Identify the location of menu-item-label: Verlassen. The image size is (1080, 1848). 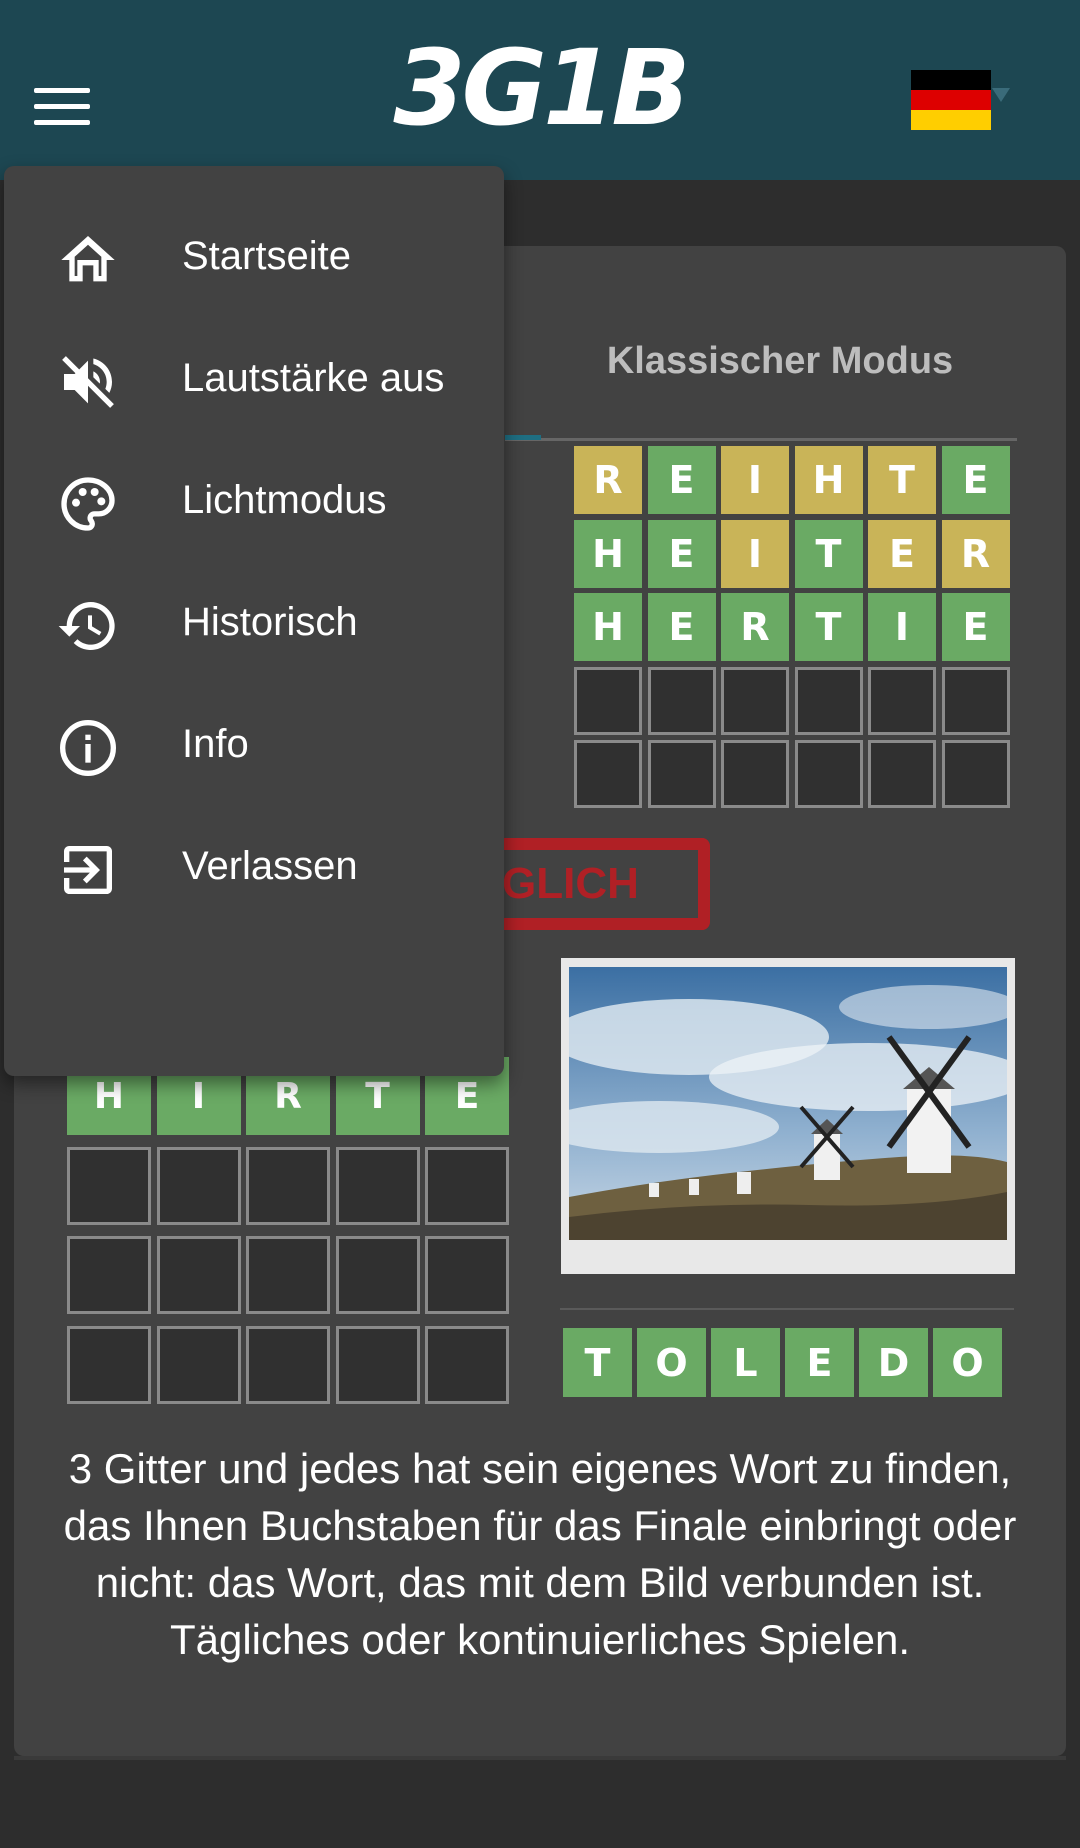
(270, 866).